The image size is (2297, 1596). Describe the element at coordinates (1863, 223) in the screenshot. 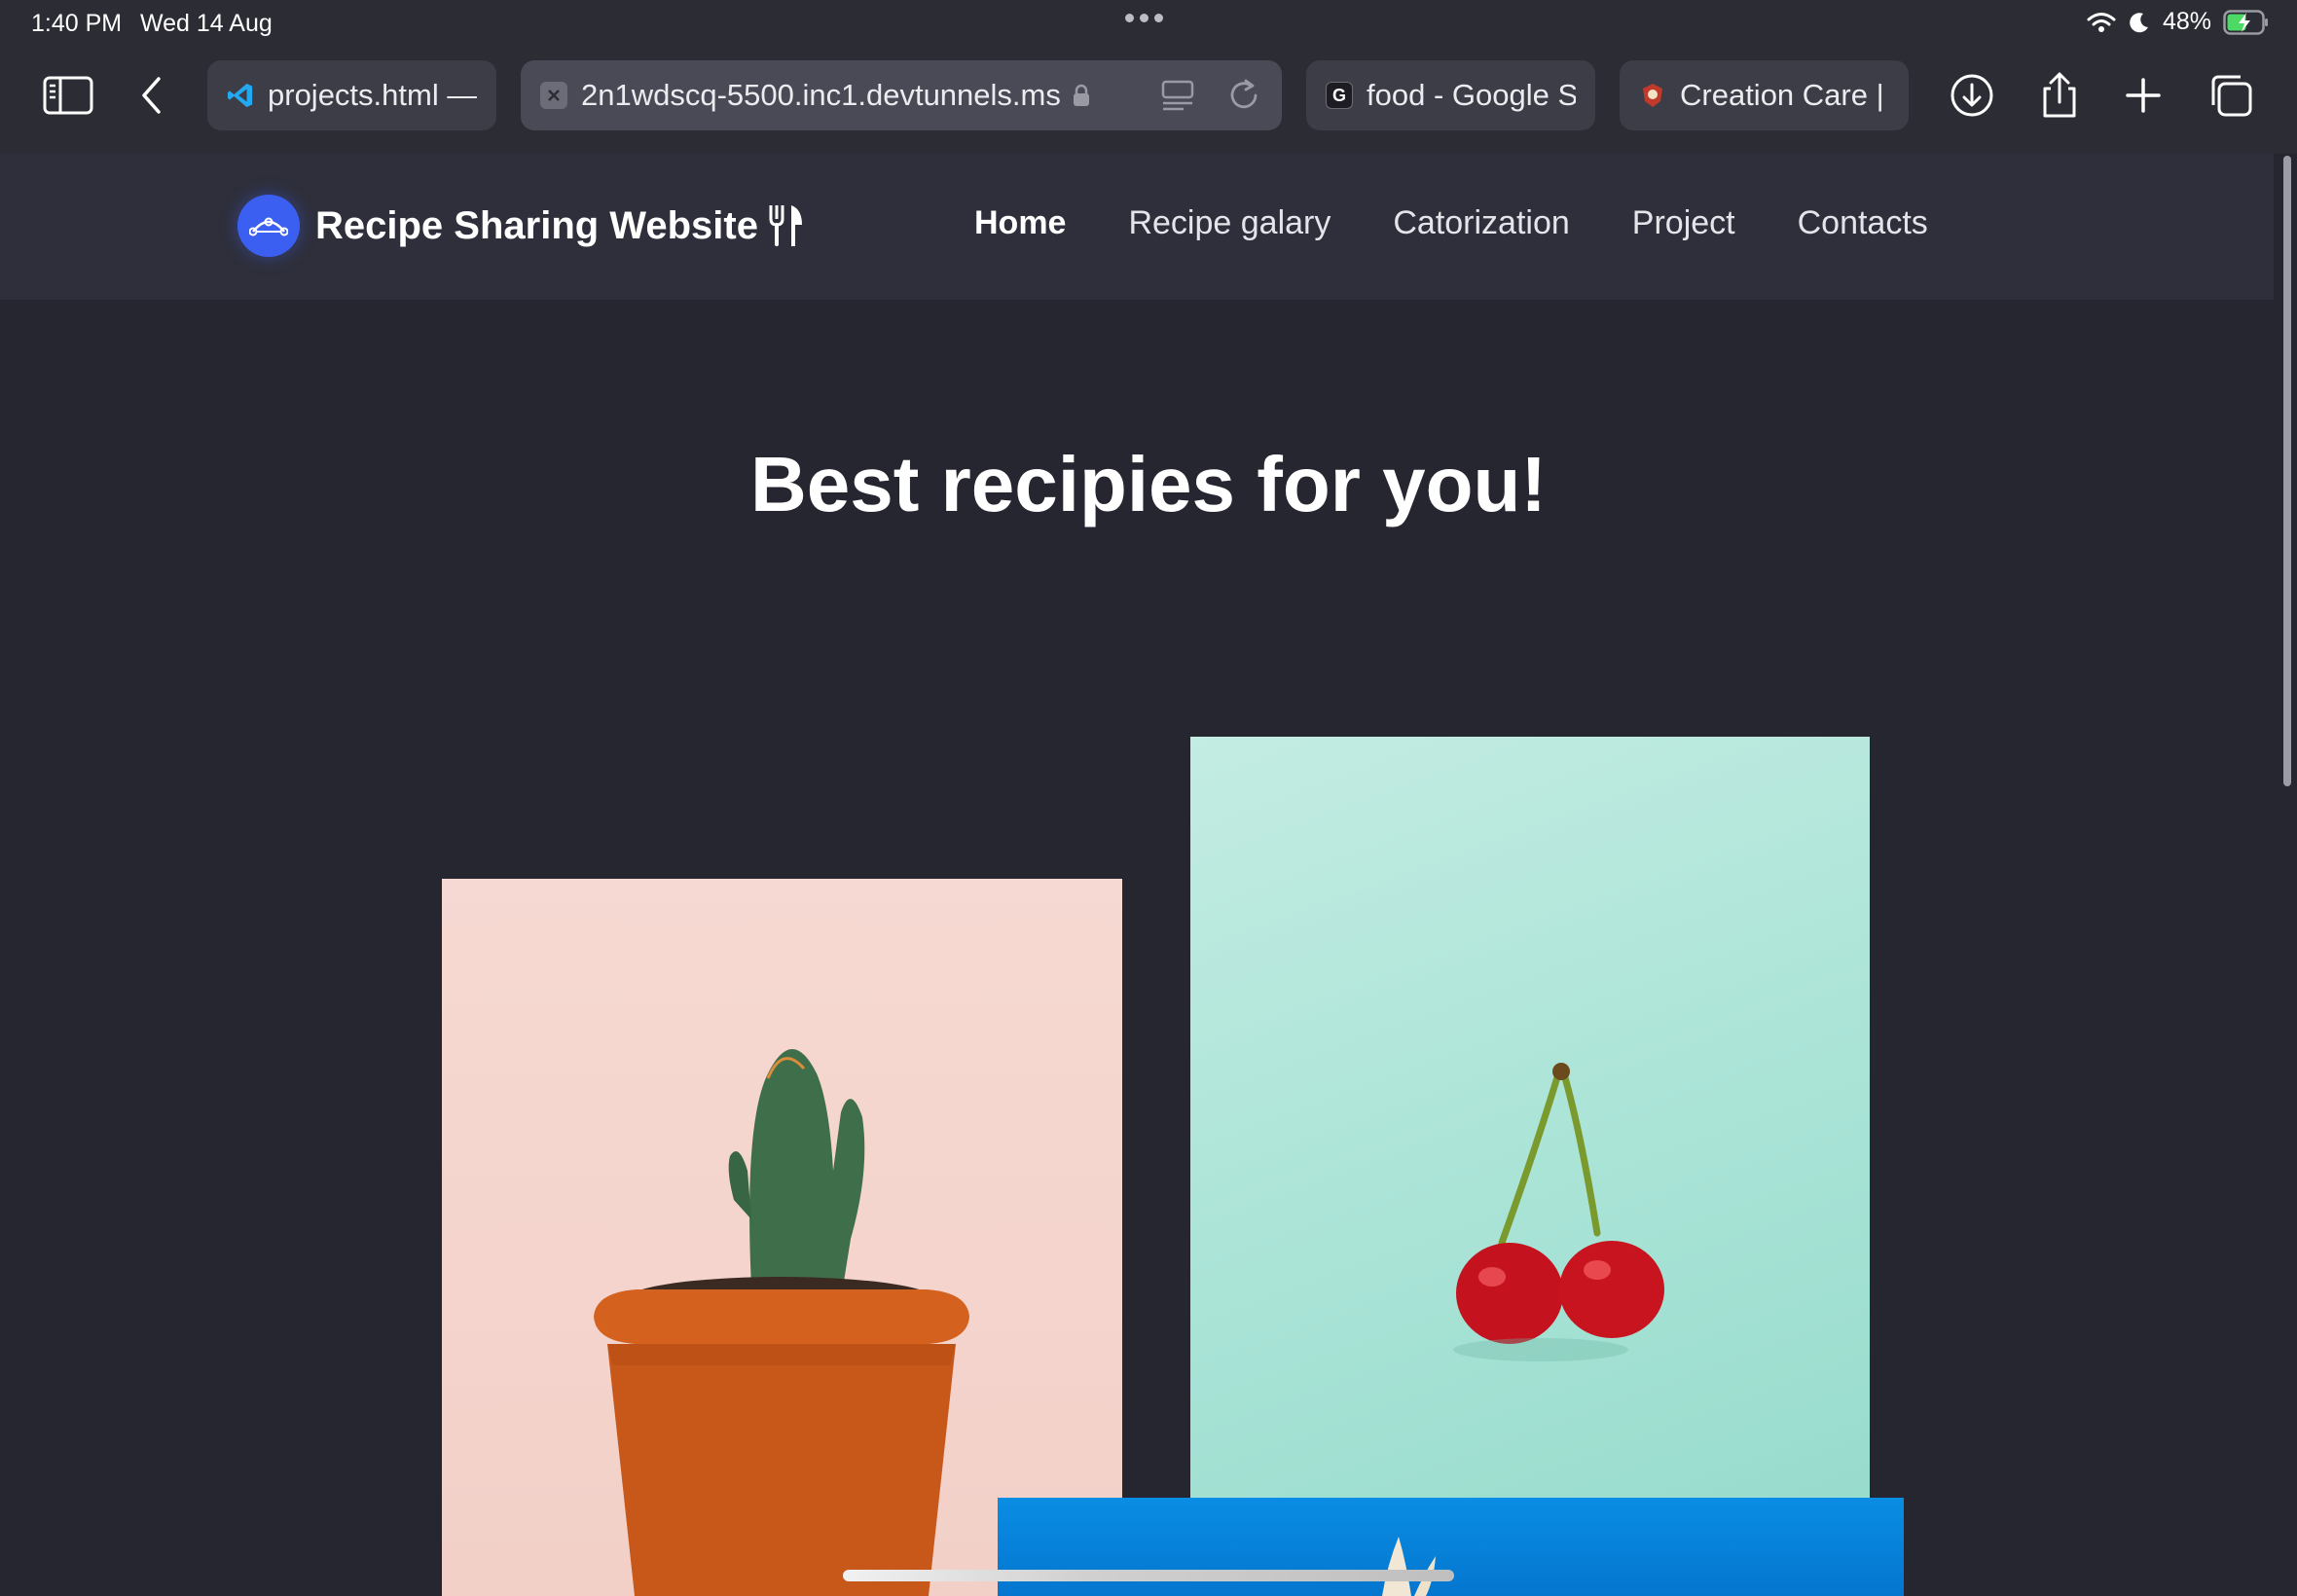

I see `nav-contacts: Contacts` at that location.